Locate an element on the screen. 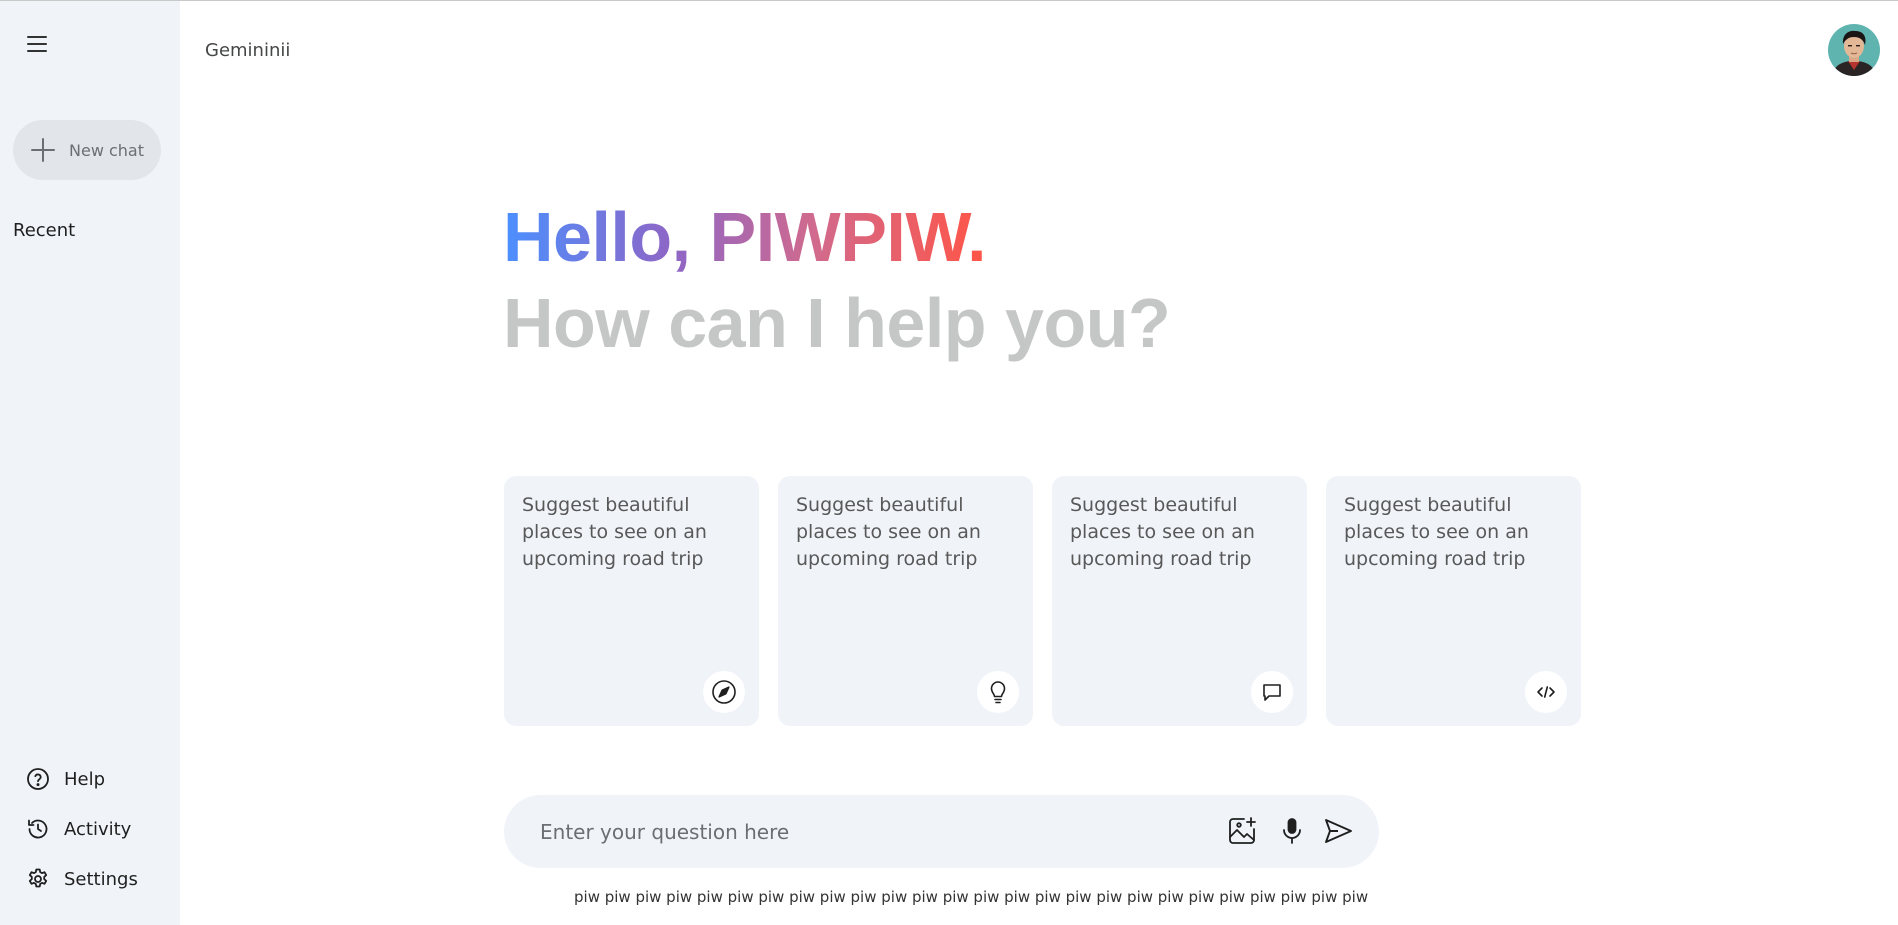 The image size is (1898, 925). gear-icon is located at coordinates (38, 878).